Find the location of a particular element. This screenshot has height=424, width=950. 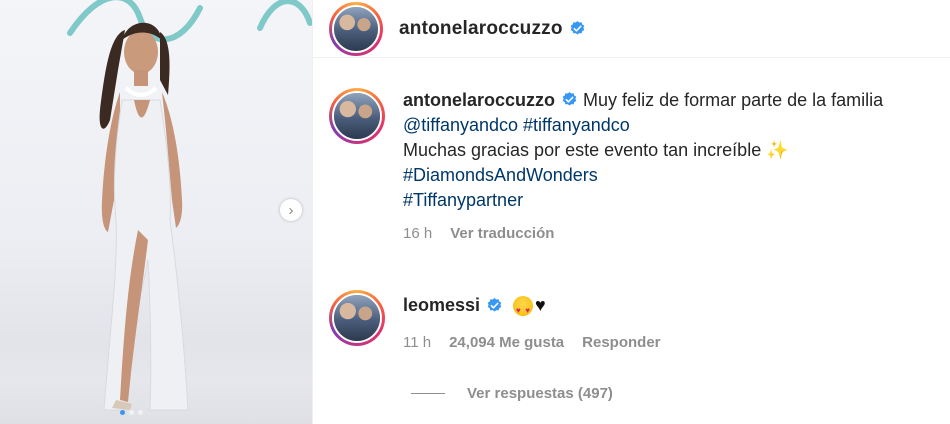

owner-username: antonelaroccuzzo is located at coordinates (481, 29).